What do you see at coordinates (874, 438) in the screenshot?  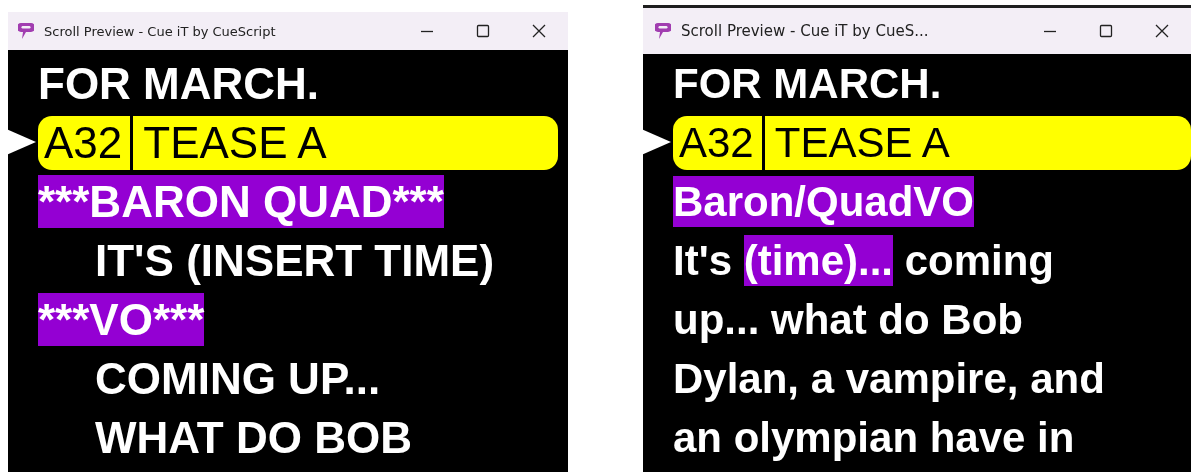 I see `script-line: an olympian have in` at bounding box center [874, 438].